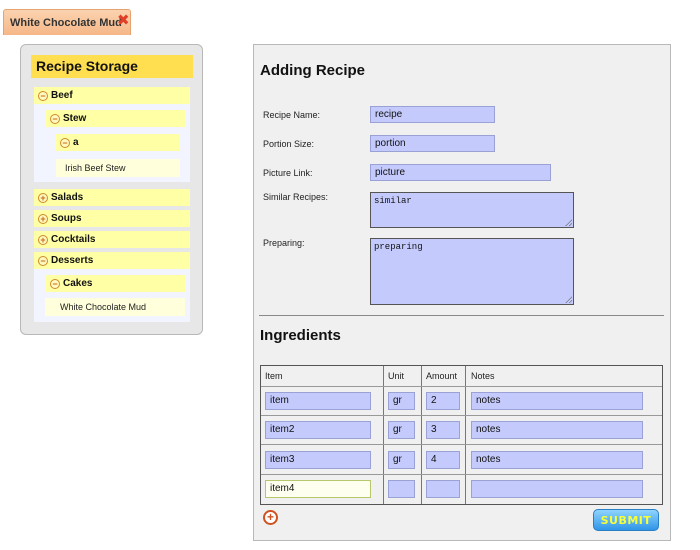 The height and width of the screenshot is (550, 700). What do you see at coordinates (78, 283) in the screenshot?
I see `tree-node-label: Cakes` at bounding box center [78, 283].